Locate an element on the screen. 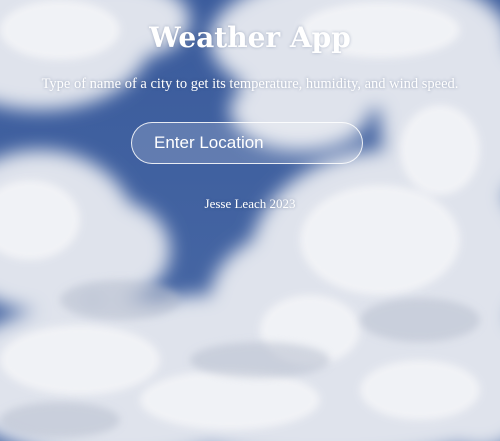 Image resolution: width=500 pixels, height=441 pixels. location-search-input is located at coordinates (247, 143).